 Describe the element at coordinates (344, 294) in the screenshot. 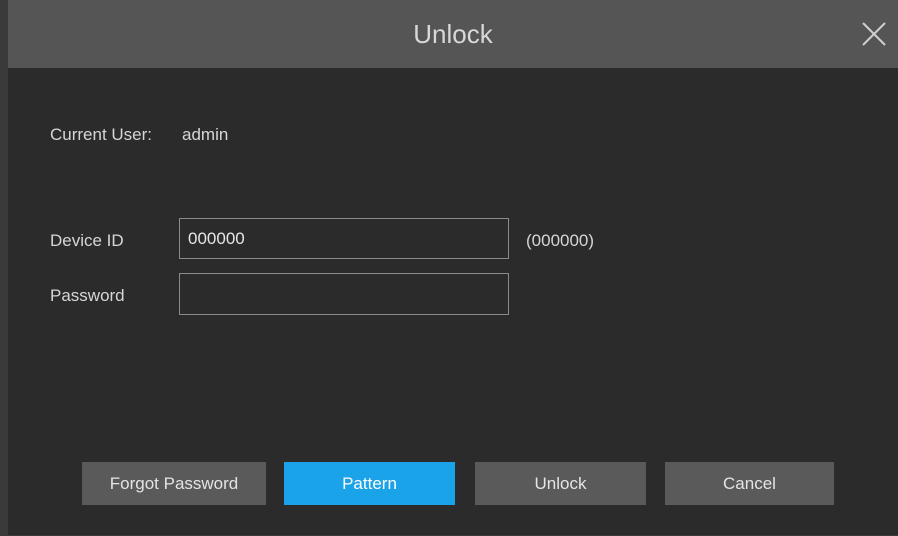

I see `password-input` at that location.